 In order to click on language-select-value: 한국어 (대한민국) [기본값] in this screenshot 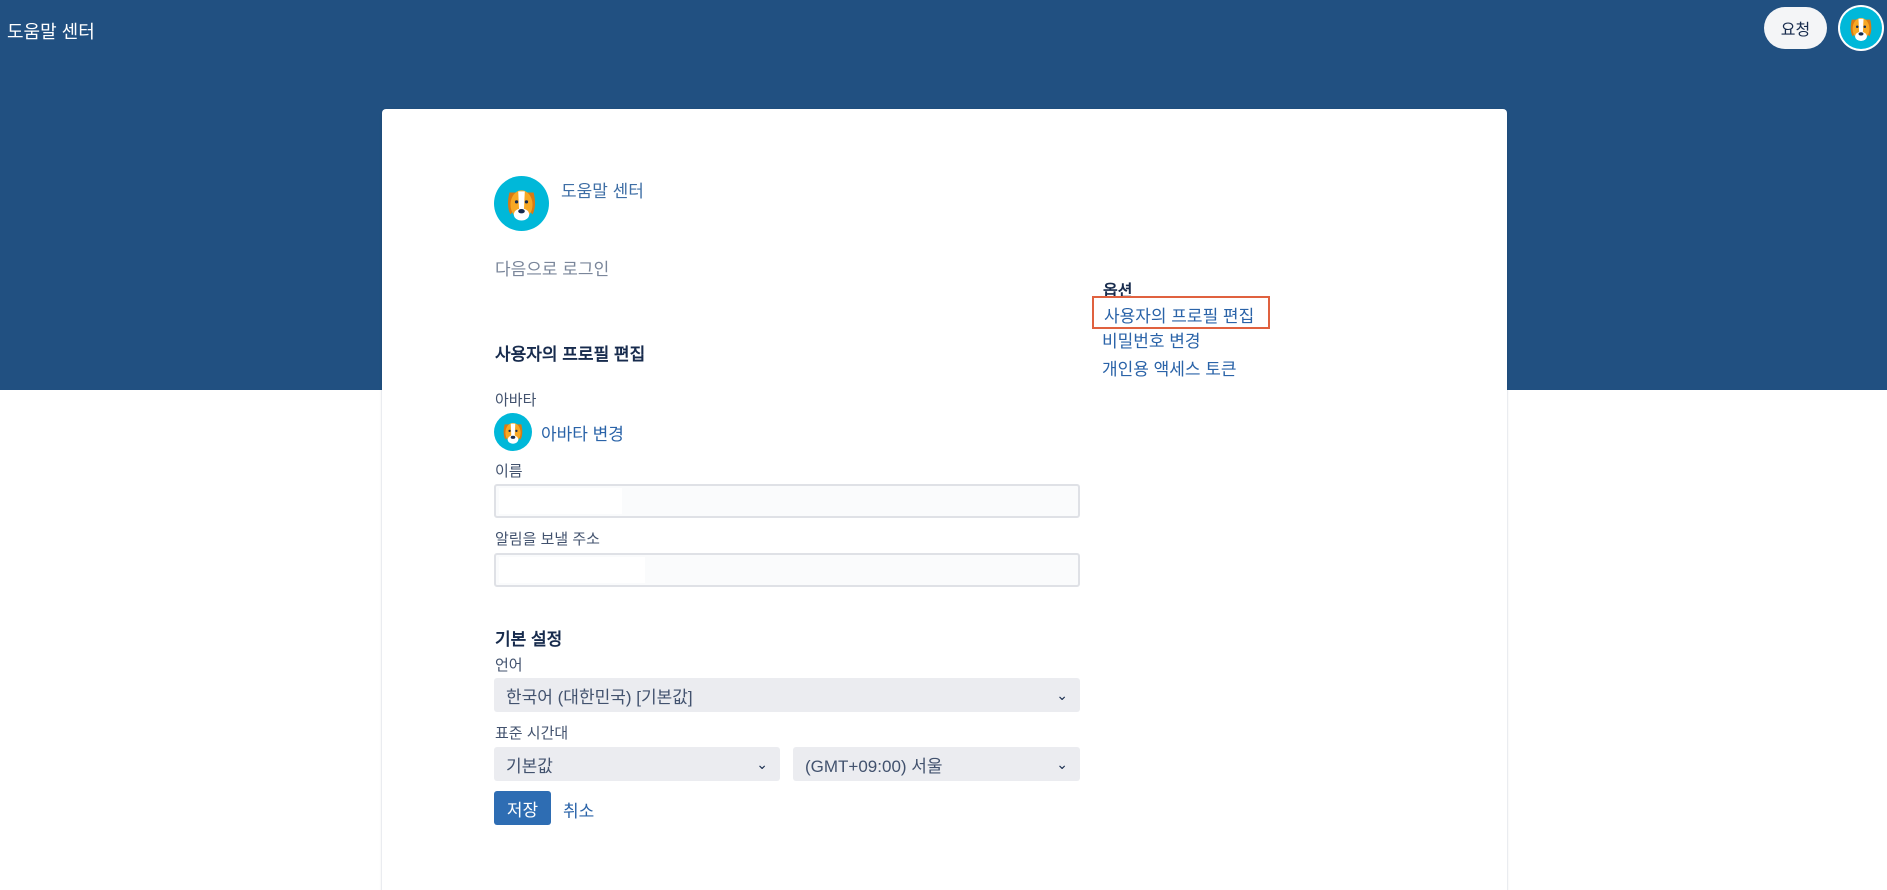, I will do `click(599, 697)`.